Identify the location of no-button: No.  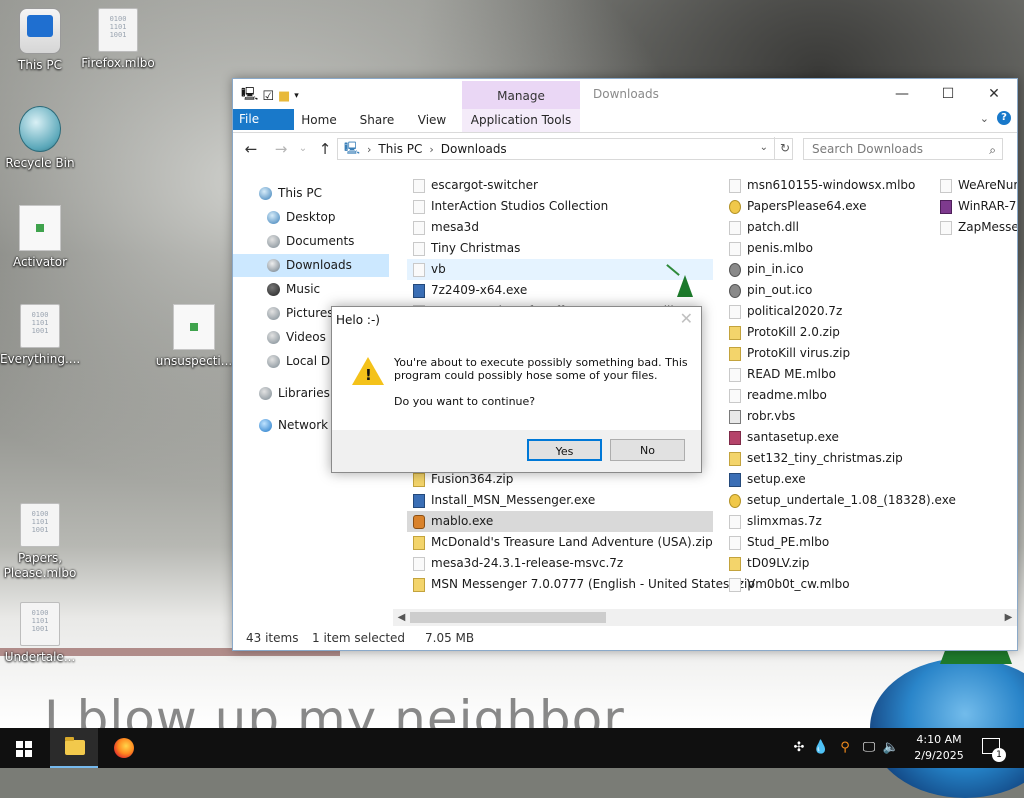
(647, 450).